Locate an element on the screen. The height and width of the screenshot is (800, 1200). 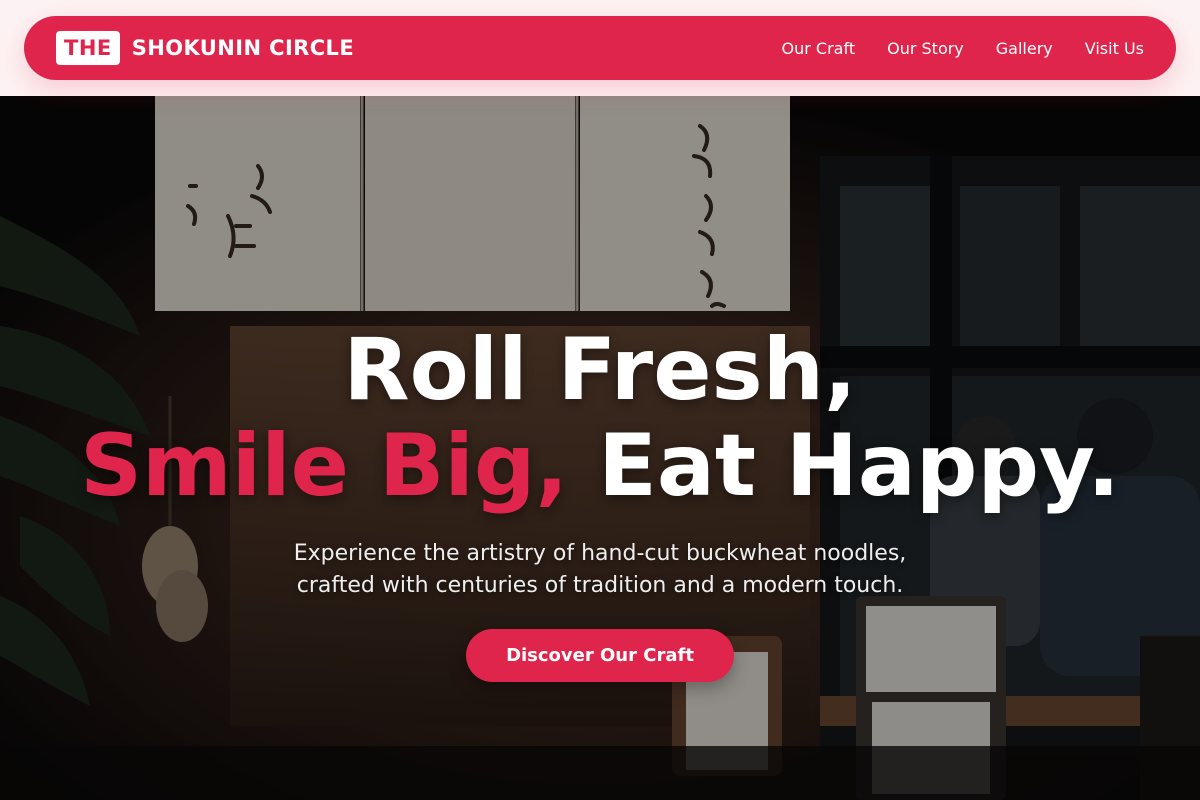
discover-craft-button: Discover Our Craft is located at coordinates (600, 655).